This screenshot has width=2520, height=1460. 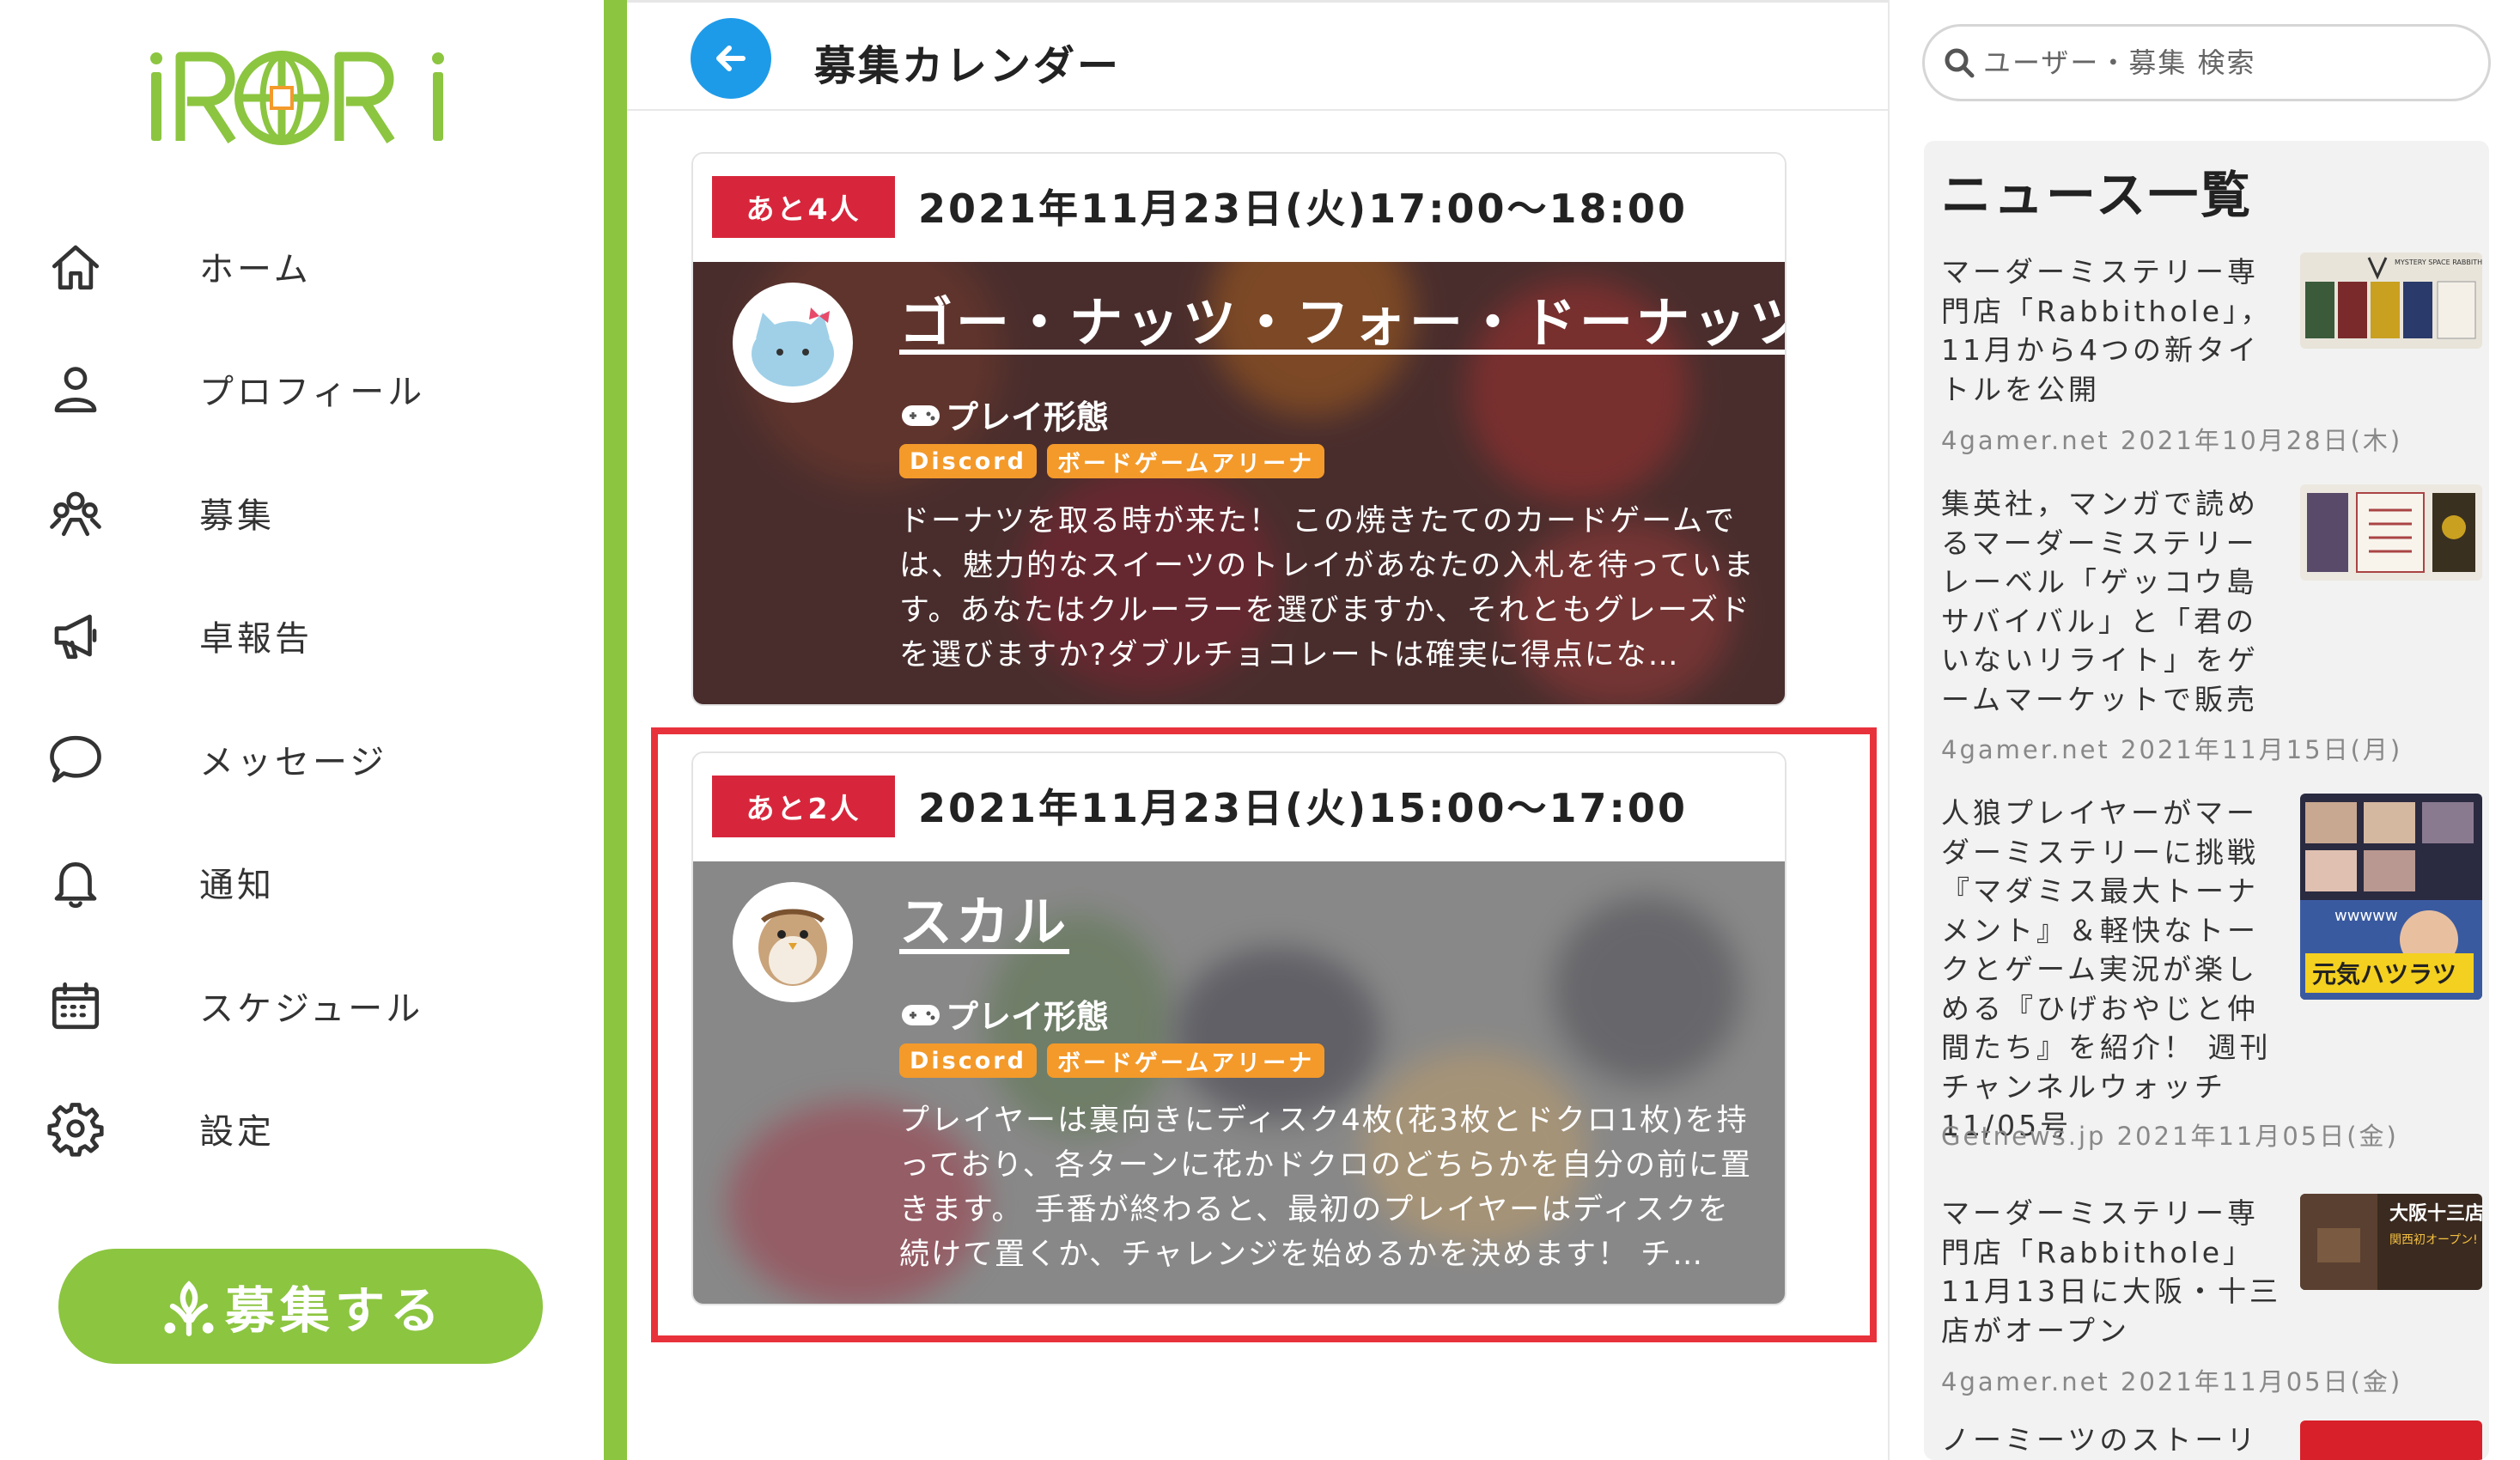 I want to click on news-item: ノーミーツのストーリー, so click(x=2212, y=1440).